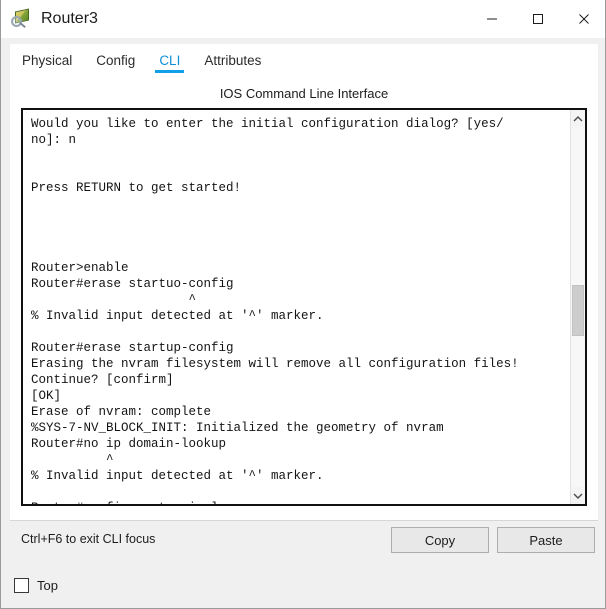 The image size is (606, 609). What do you see at coordinates (132, 284) in the screenshot?
I see `terminal-line: Router#erase startuo-config` at bounding box center [132, 284].